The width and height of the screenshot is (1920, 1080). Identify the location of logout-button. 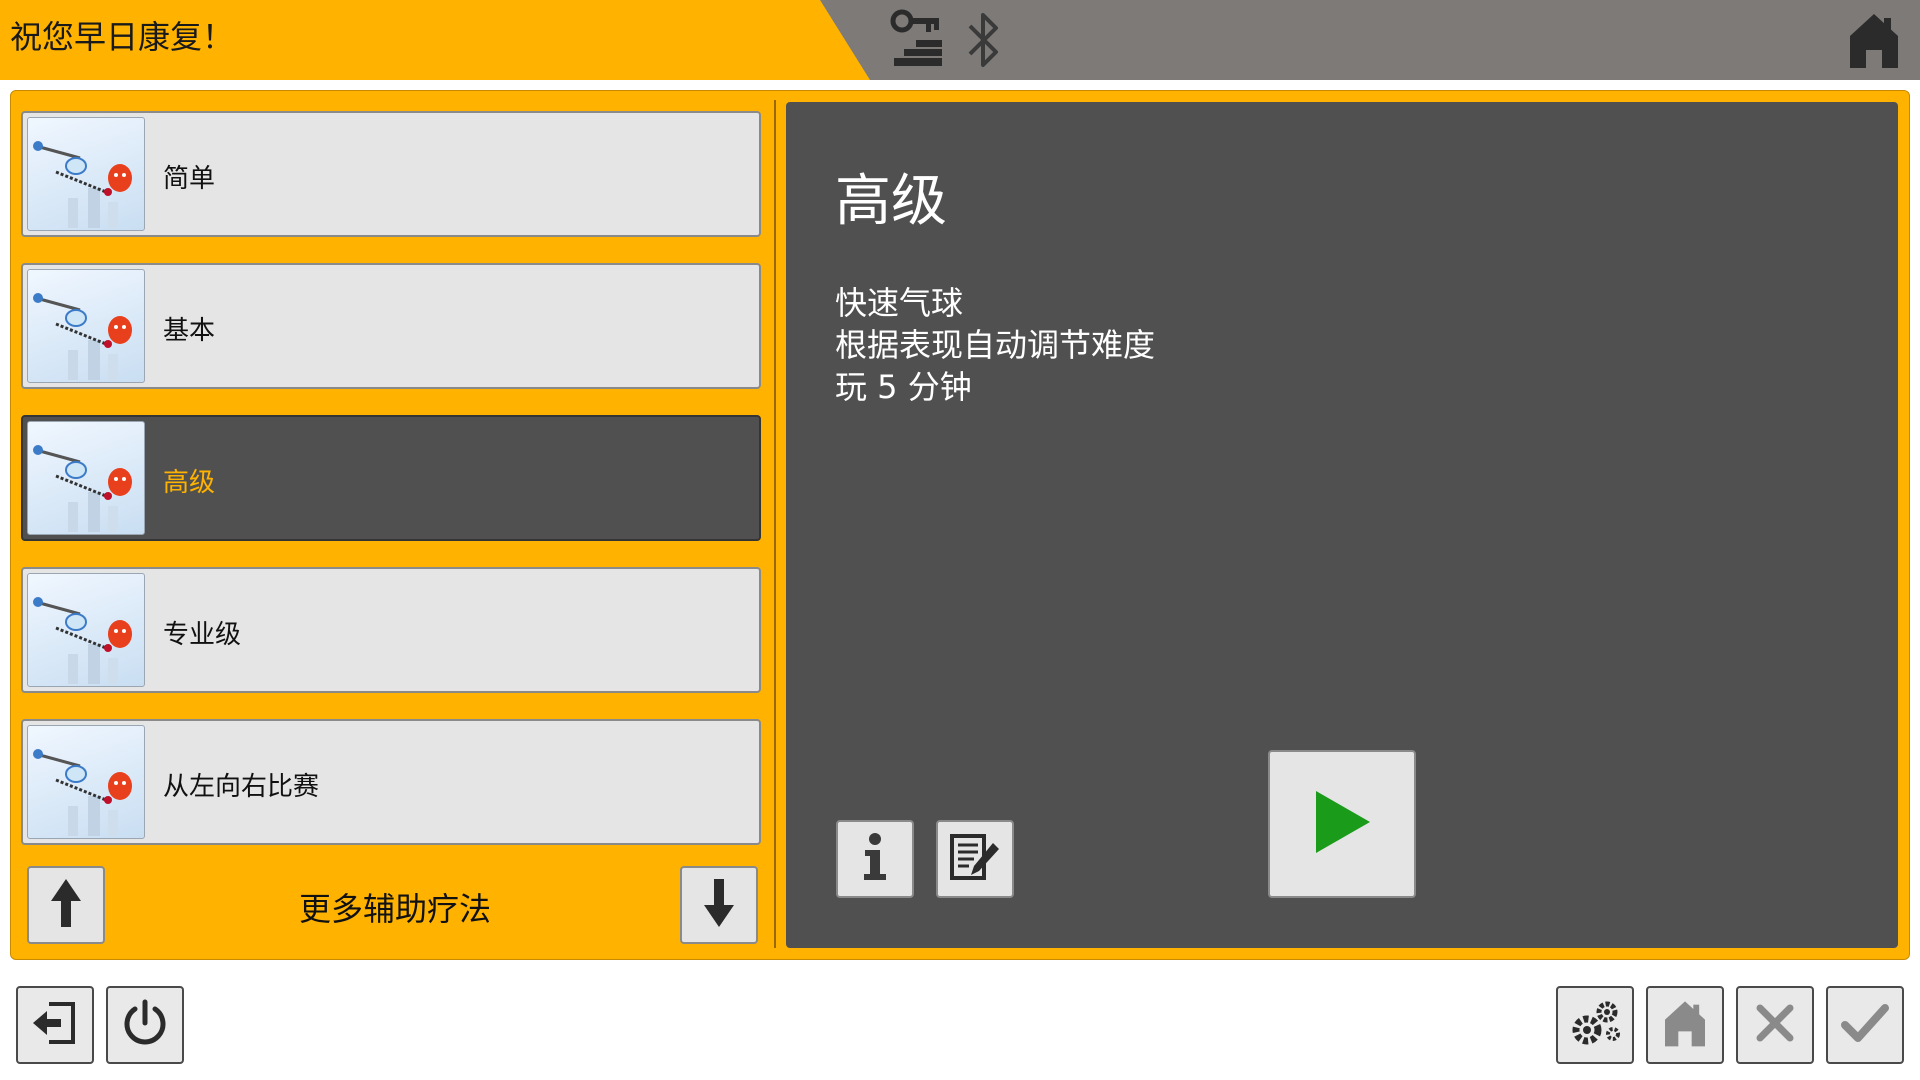
(55, 1025).